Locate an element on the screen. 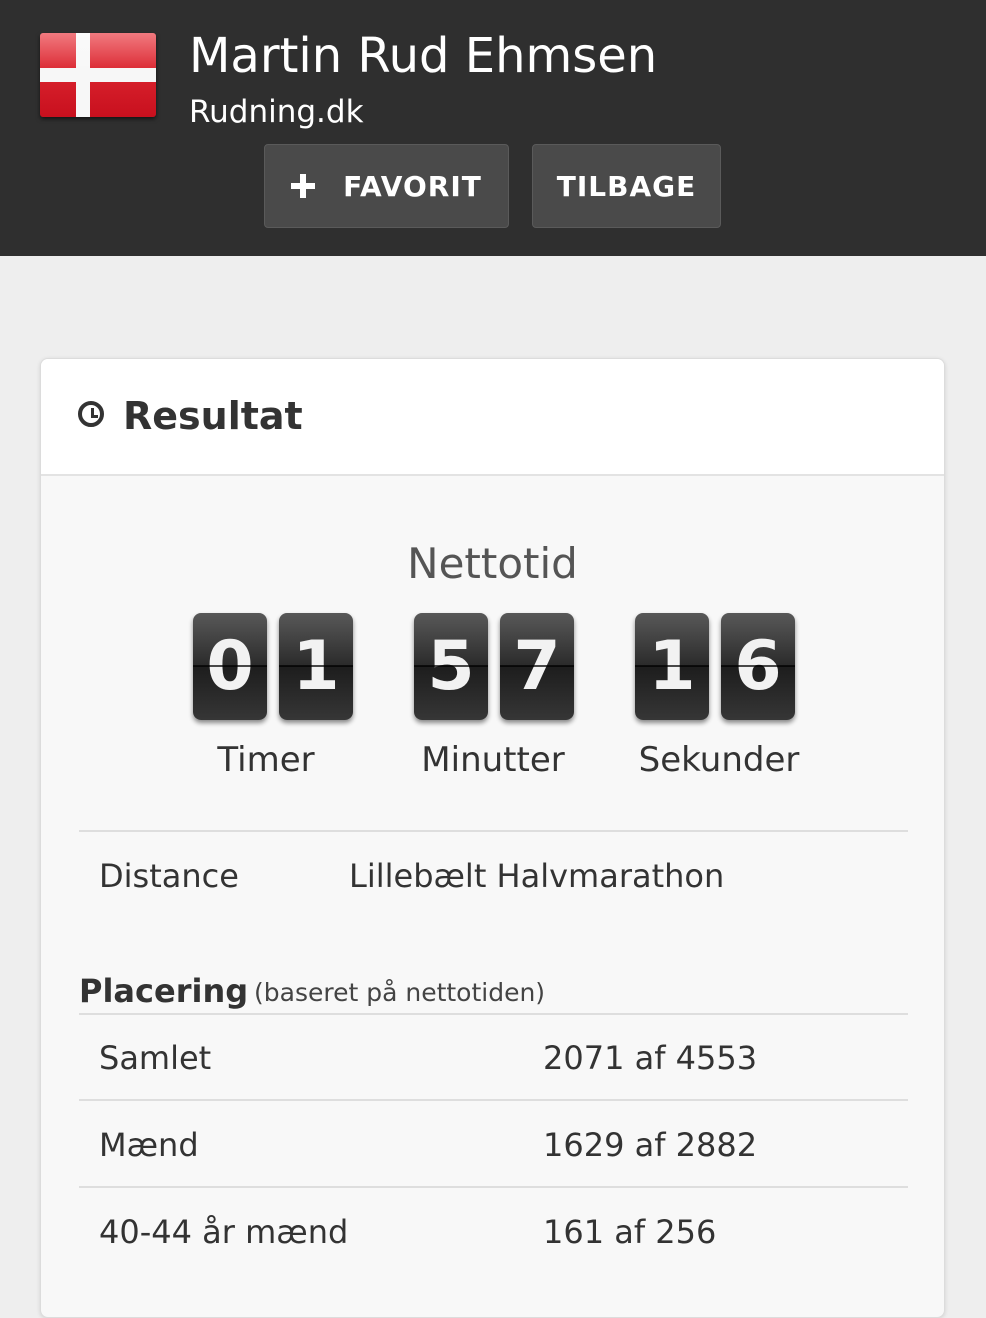  favorite-button: FAVORIT is located at coordinates (386, 186).